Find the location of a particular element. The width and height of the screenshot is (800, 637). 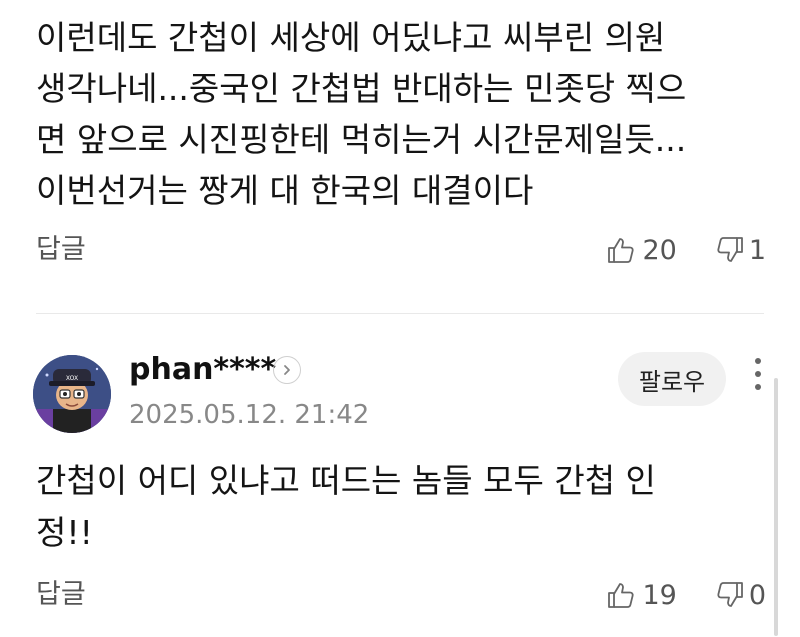

more-vertical-icon is located at coordinates (758, 378).